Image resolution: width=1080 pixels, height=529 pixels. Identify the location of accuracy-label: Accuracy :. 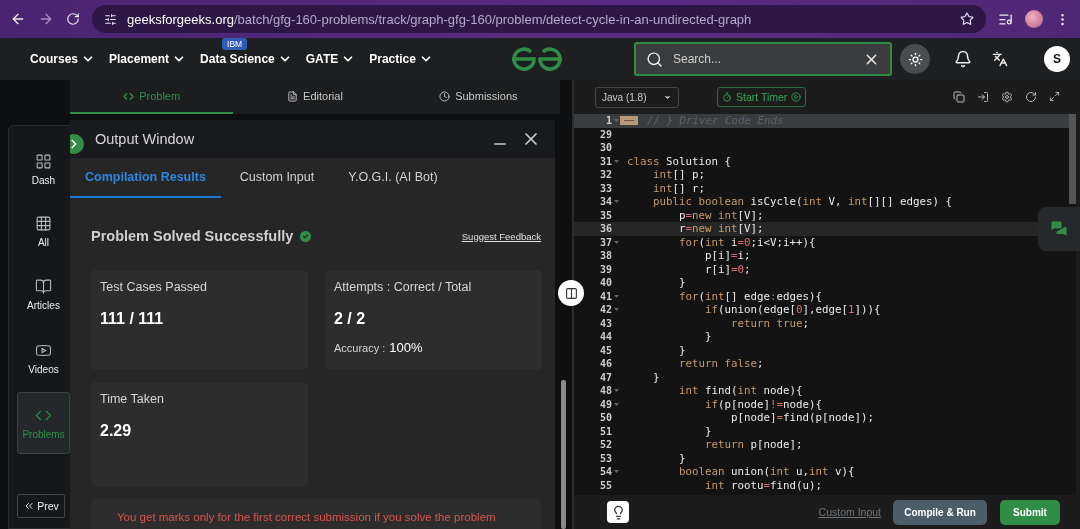
(360, 348).